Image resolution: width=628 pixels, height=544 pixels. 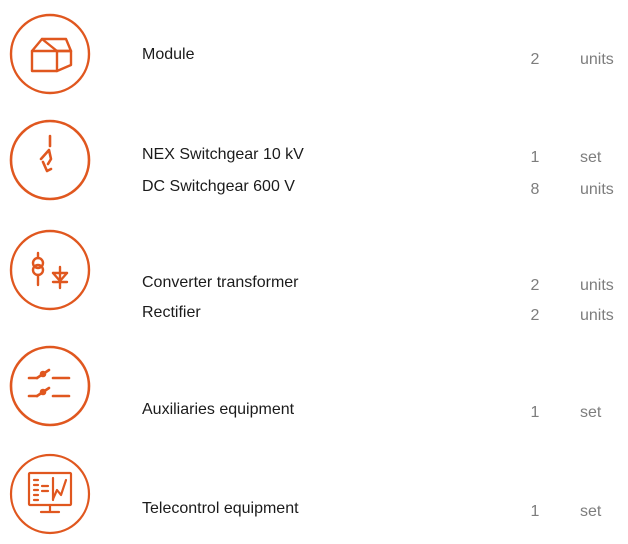 I want to click on transformer-rectifier-icon, so click(x=50, y=270).